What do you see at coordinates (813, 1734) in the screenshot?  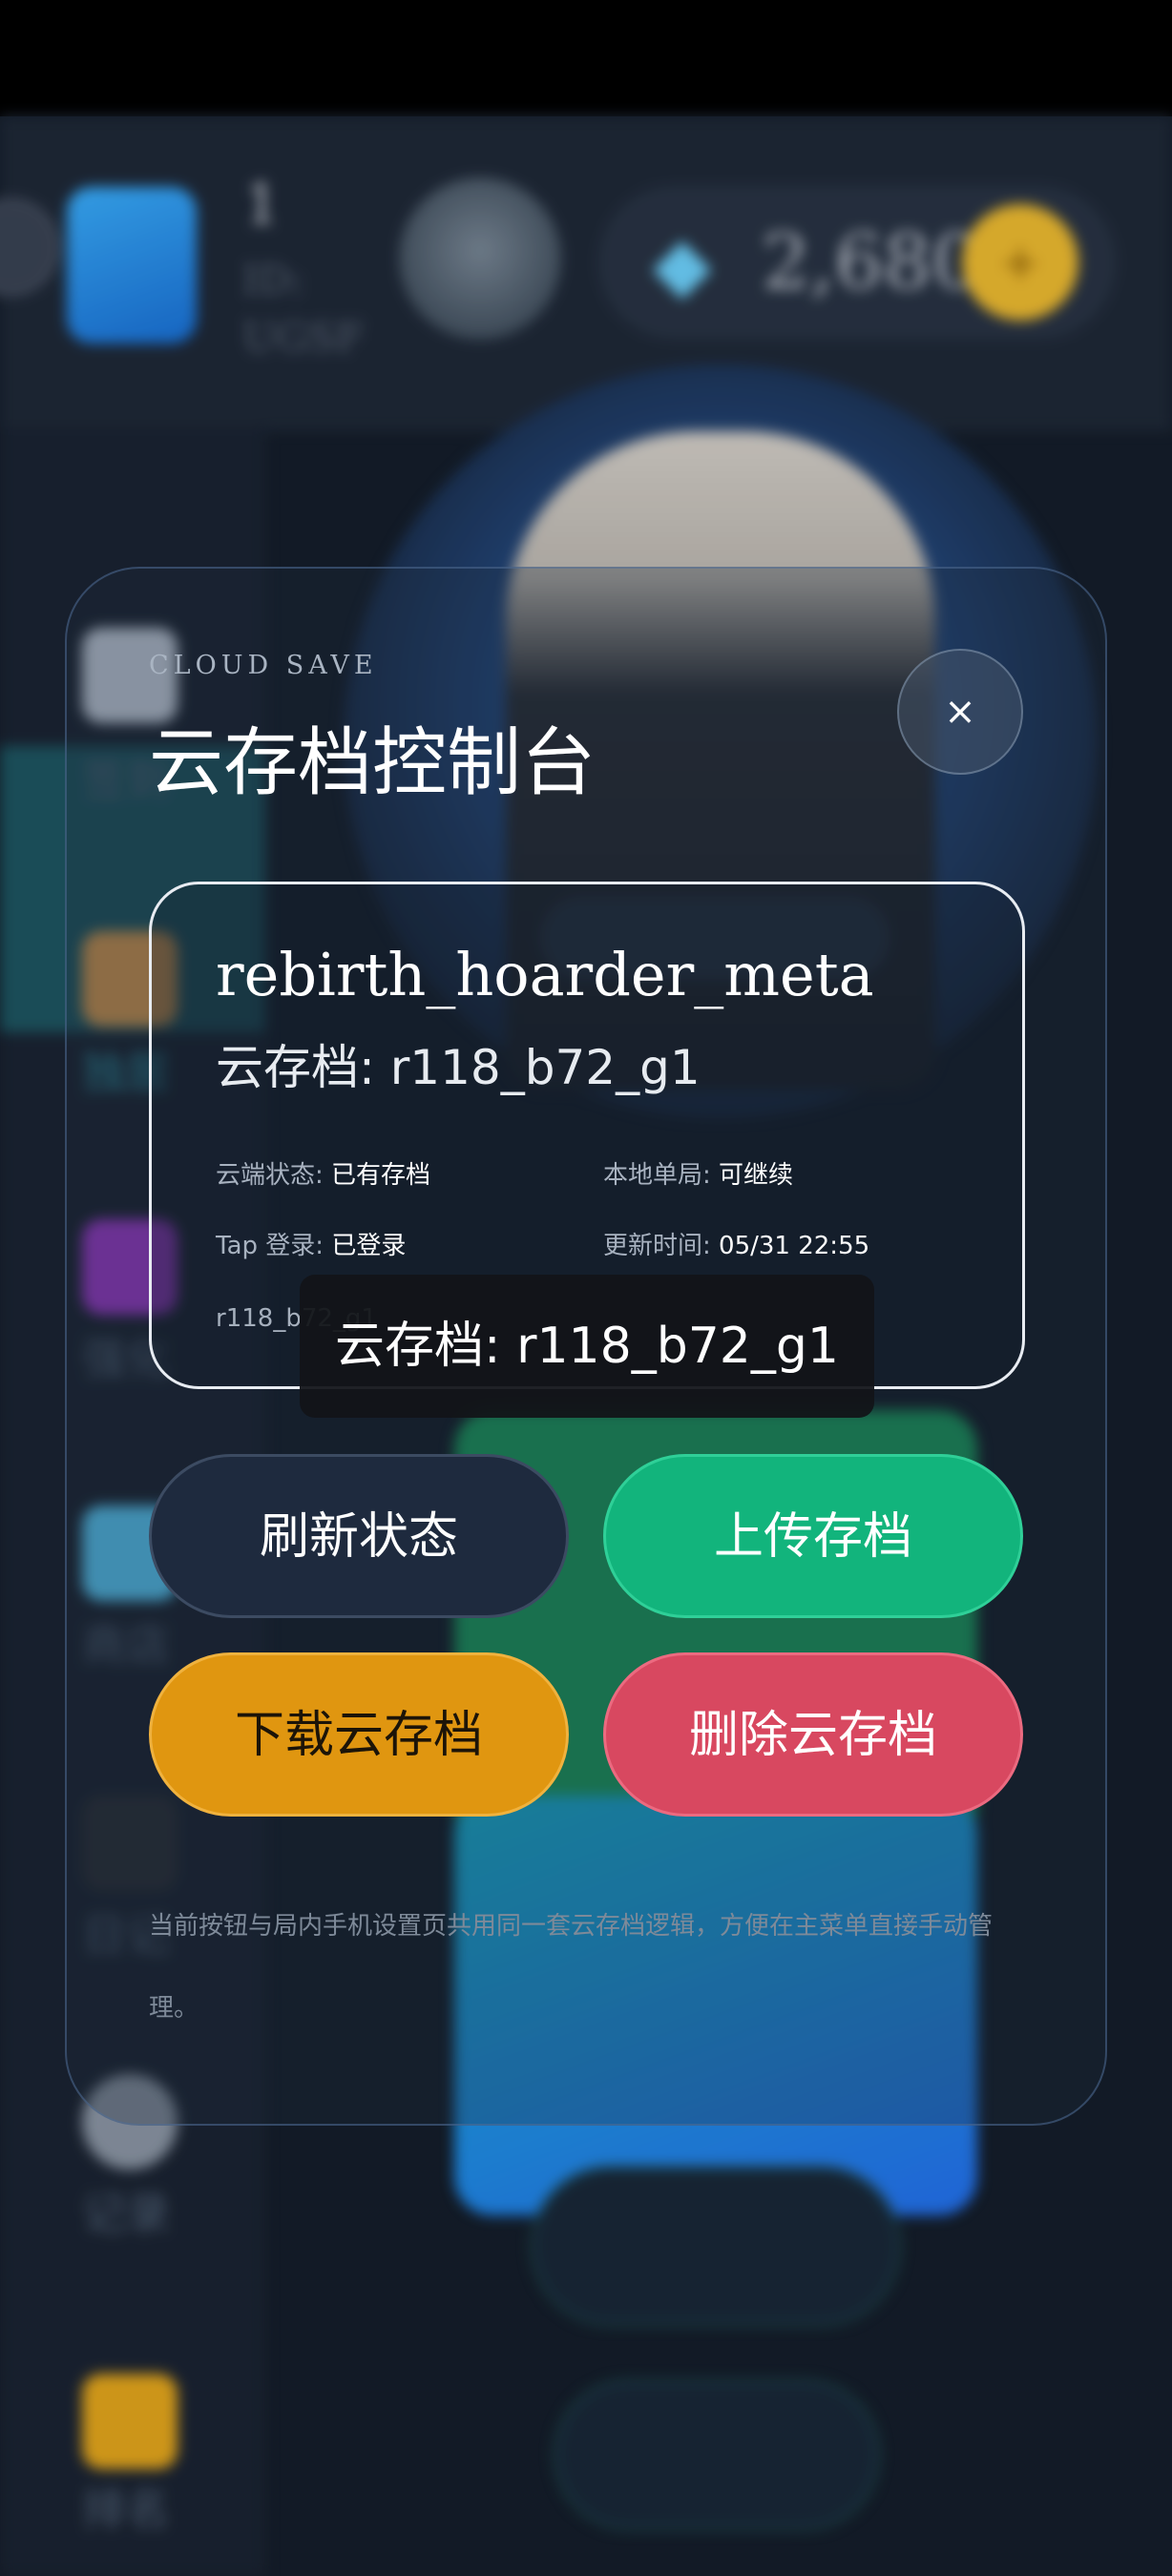 I see `delete-cloud-save-button: 删除云存档` at bounding box center [813, 1734].